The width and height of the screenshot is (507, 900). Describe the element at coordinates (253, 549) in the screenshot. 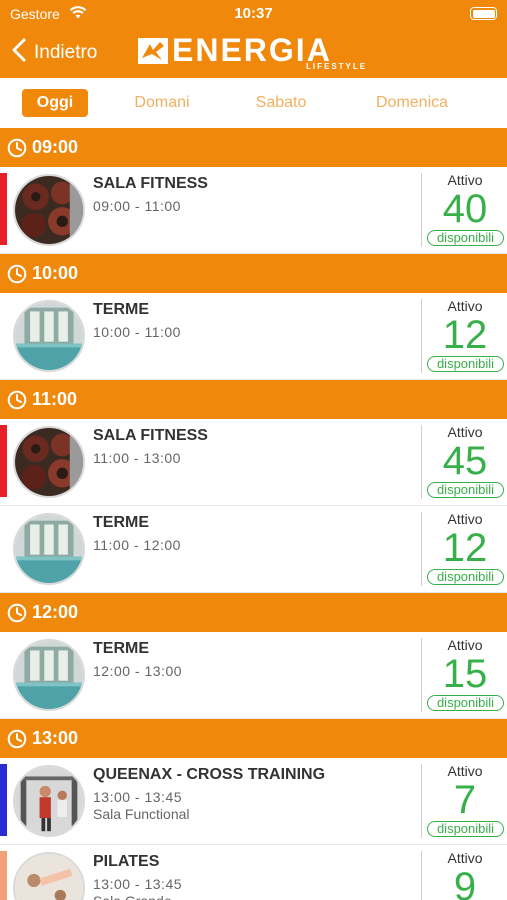

I see `class-row: TERME 11:00 - 12:00 Attivo 12 disponibili` at that location.